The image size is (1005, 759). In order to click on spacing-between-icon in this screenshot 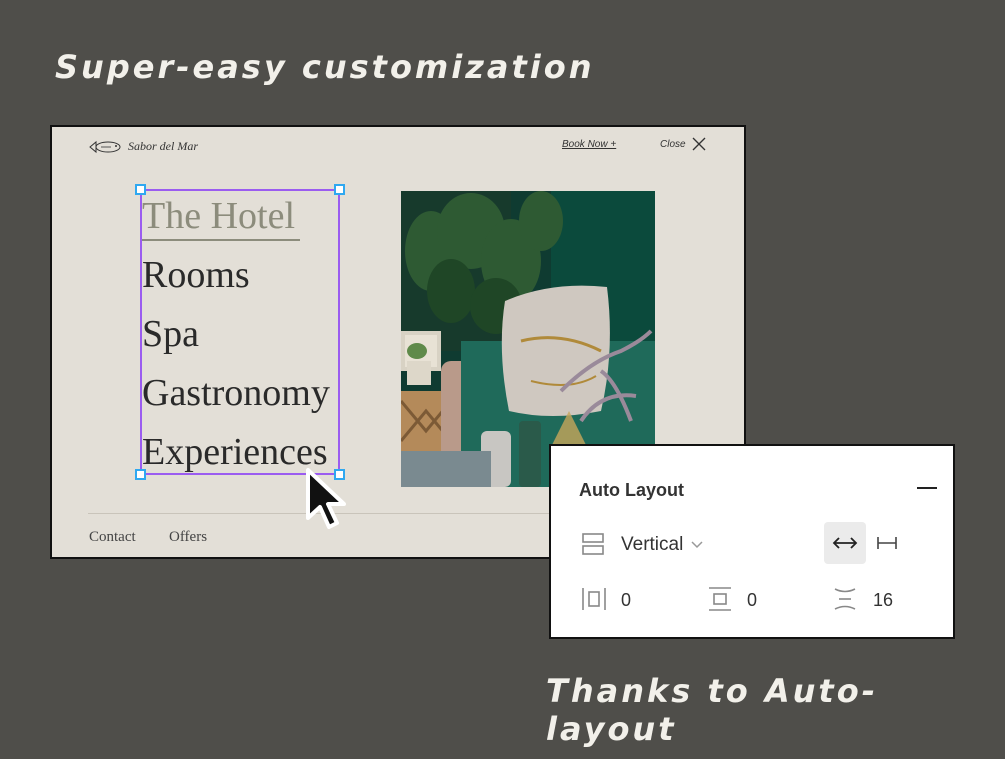, I will do `click(845, 599)`.